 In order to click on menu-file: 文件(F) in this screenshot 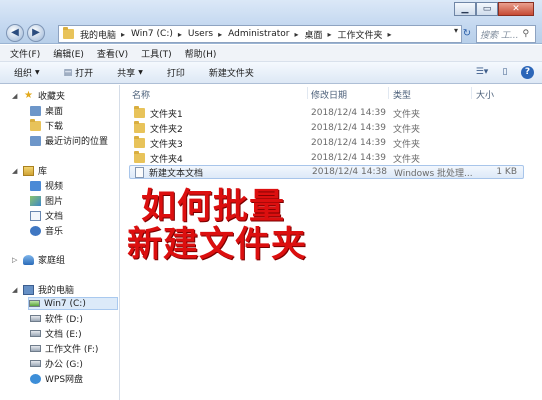, I will do `click(25, 53)`.